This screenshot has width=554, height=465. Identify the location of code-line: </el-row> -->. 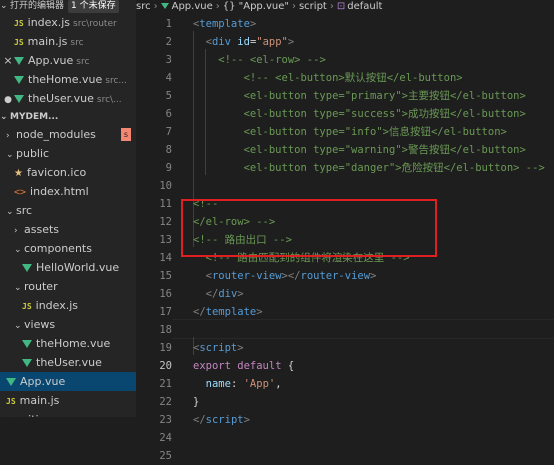
(234, 222).